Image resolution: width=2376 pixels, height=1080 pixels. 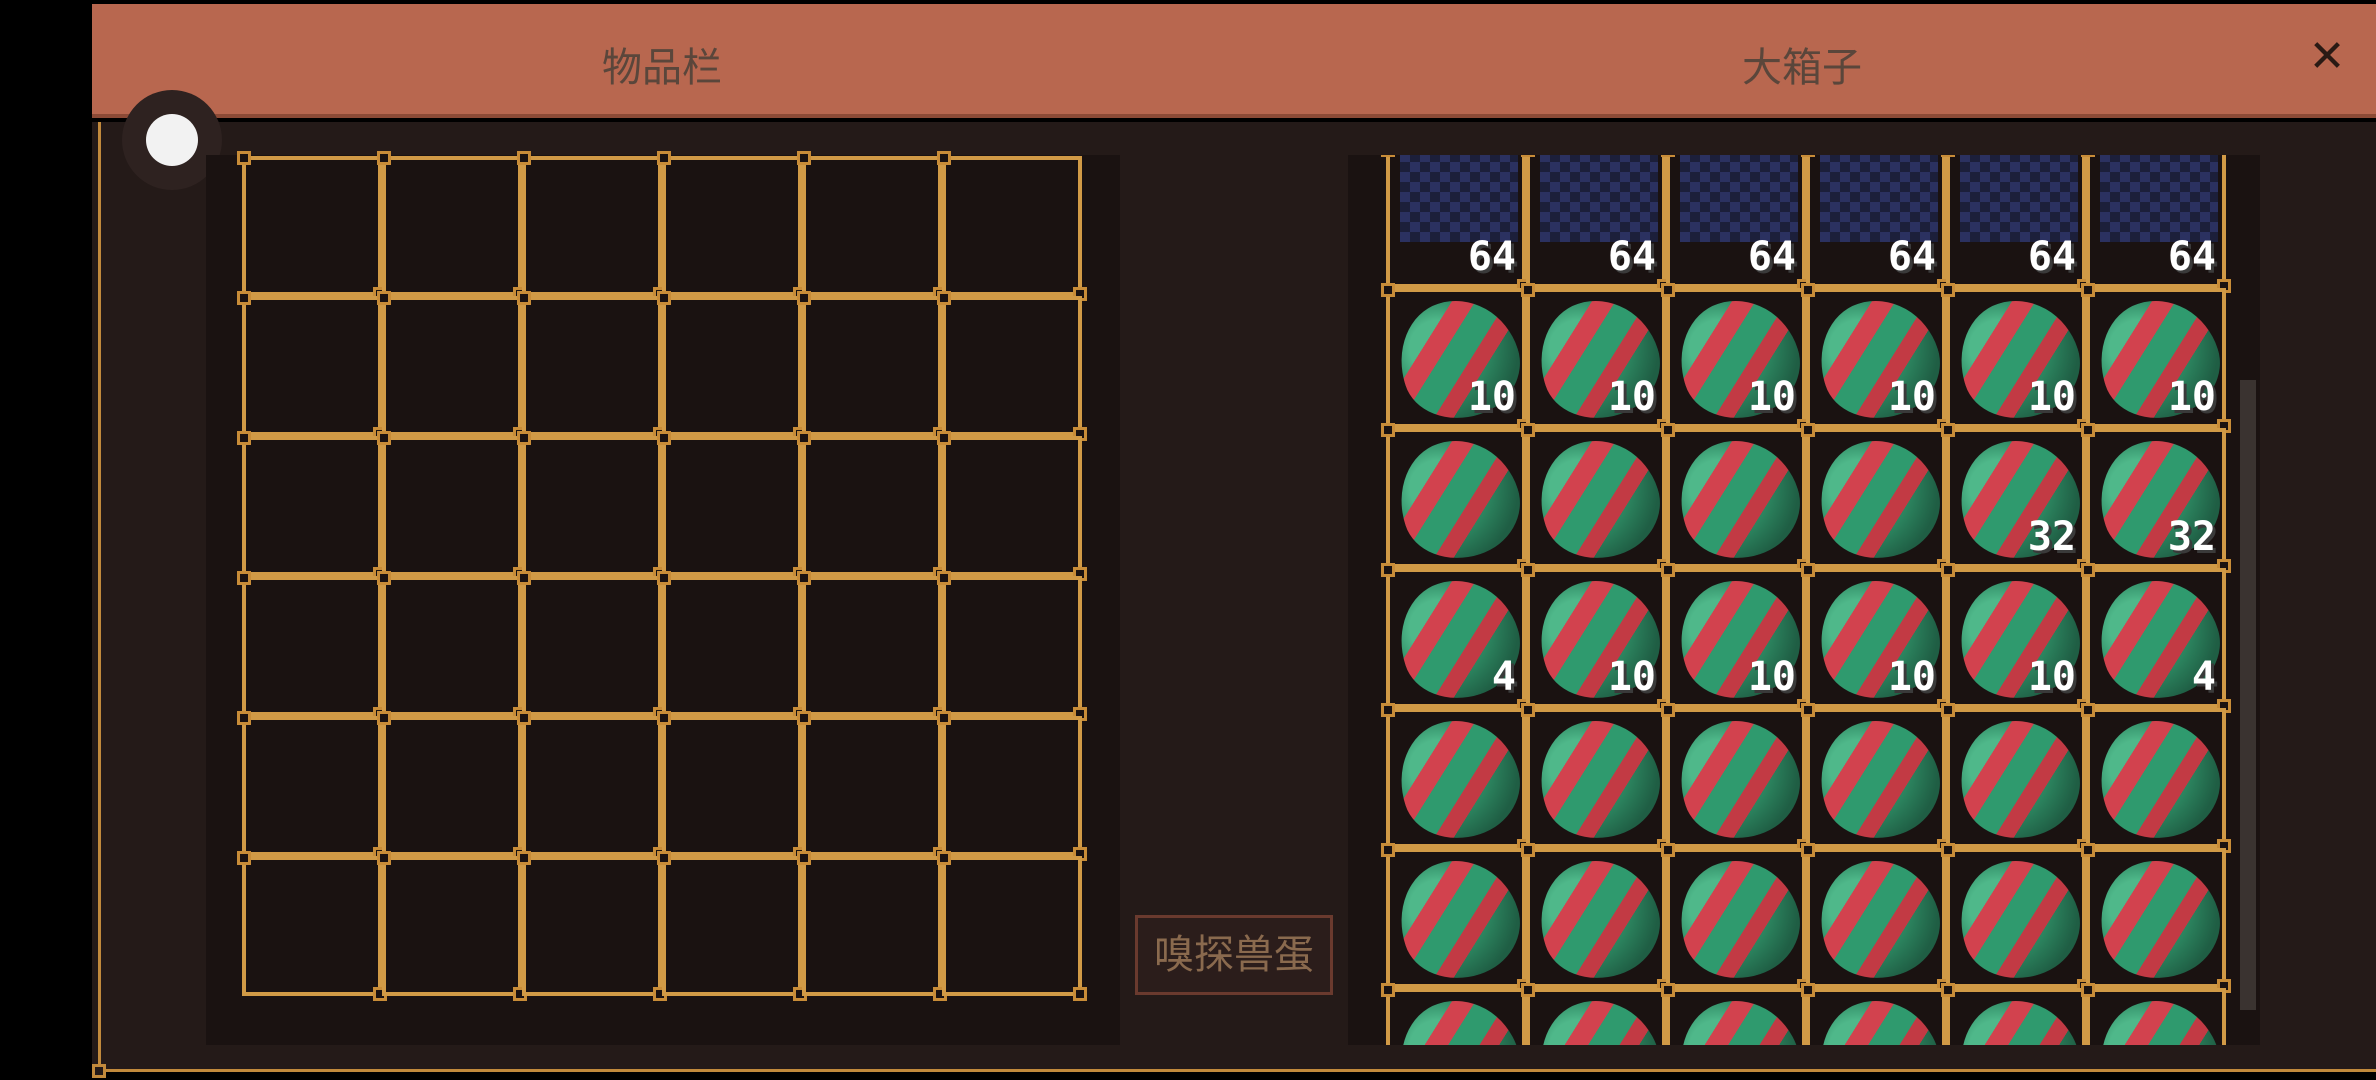 I want to click on close-button: ✕, so click(x=2327, y=57).